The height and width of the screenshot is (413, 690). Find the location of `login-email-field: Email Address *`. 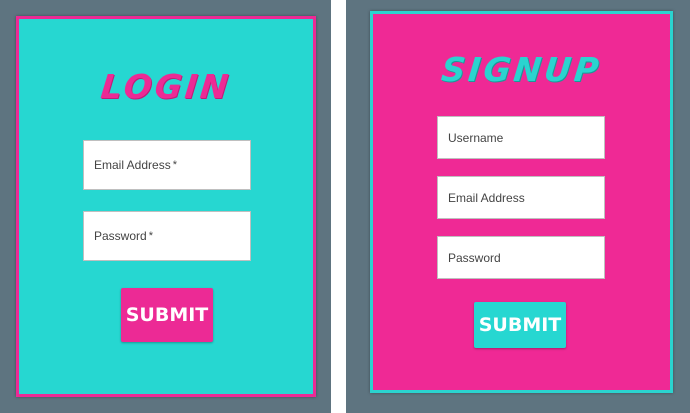

login-email-field: Email Address * is located at coordinates (167, 165).